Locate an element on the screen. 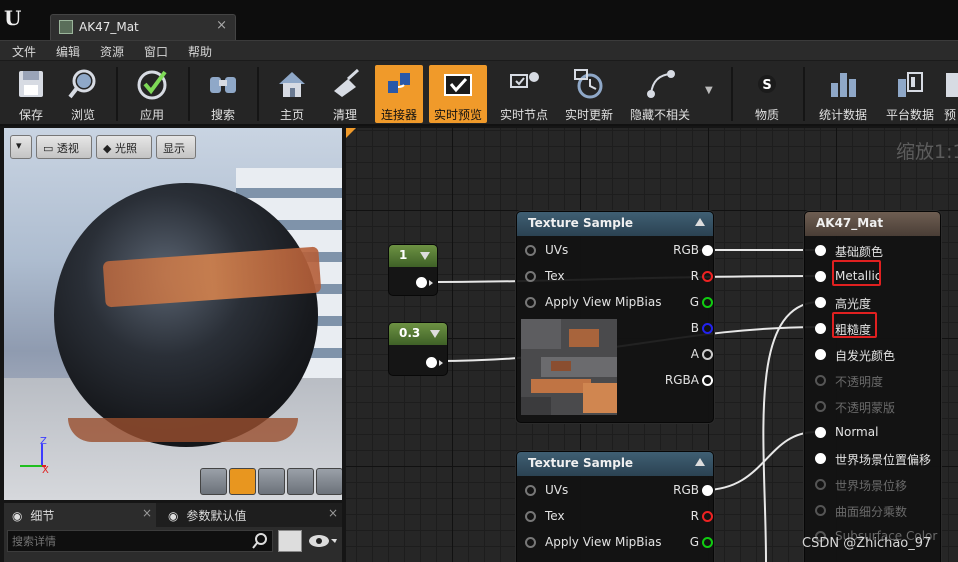 The width and height of the screenshot is (958, 562). preview-button: 预 is located at coordinates (951, 94).